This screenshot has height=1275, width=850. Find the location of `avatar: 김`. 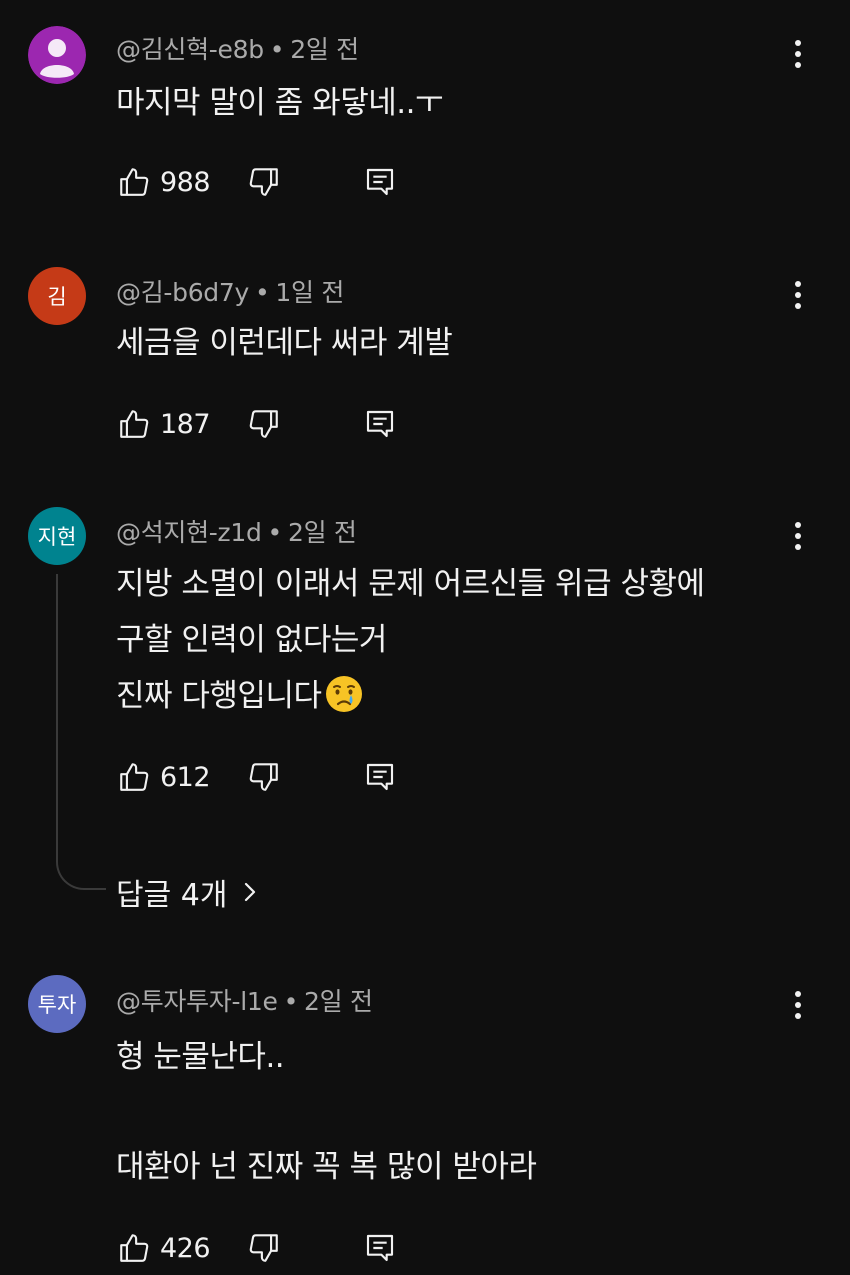

avatar: 김 is located at coordinates (57, 296).